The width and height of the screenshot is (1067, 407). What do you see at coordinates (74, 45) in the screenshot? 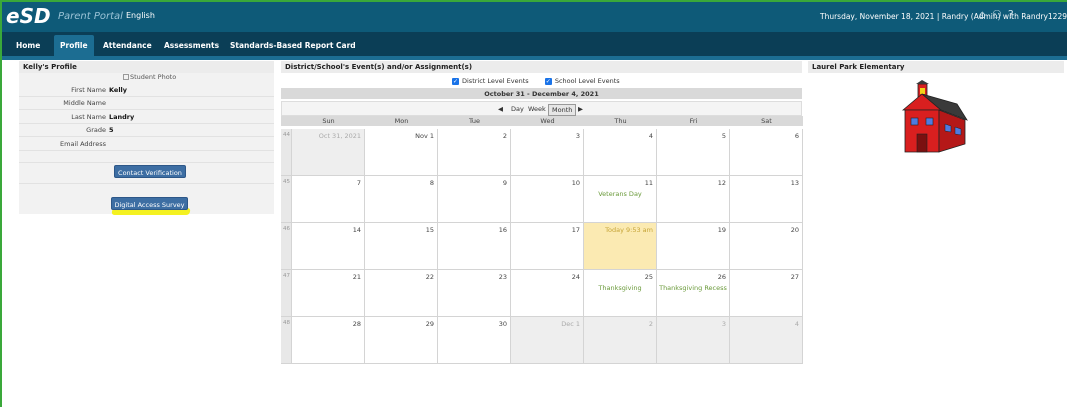
I see `tab-profile: Profile` at bounding box center [74, 45].